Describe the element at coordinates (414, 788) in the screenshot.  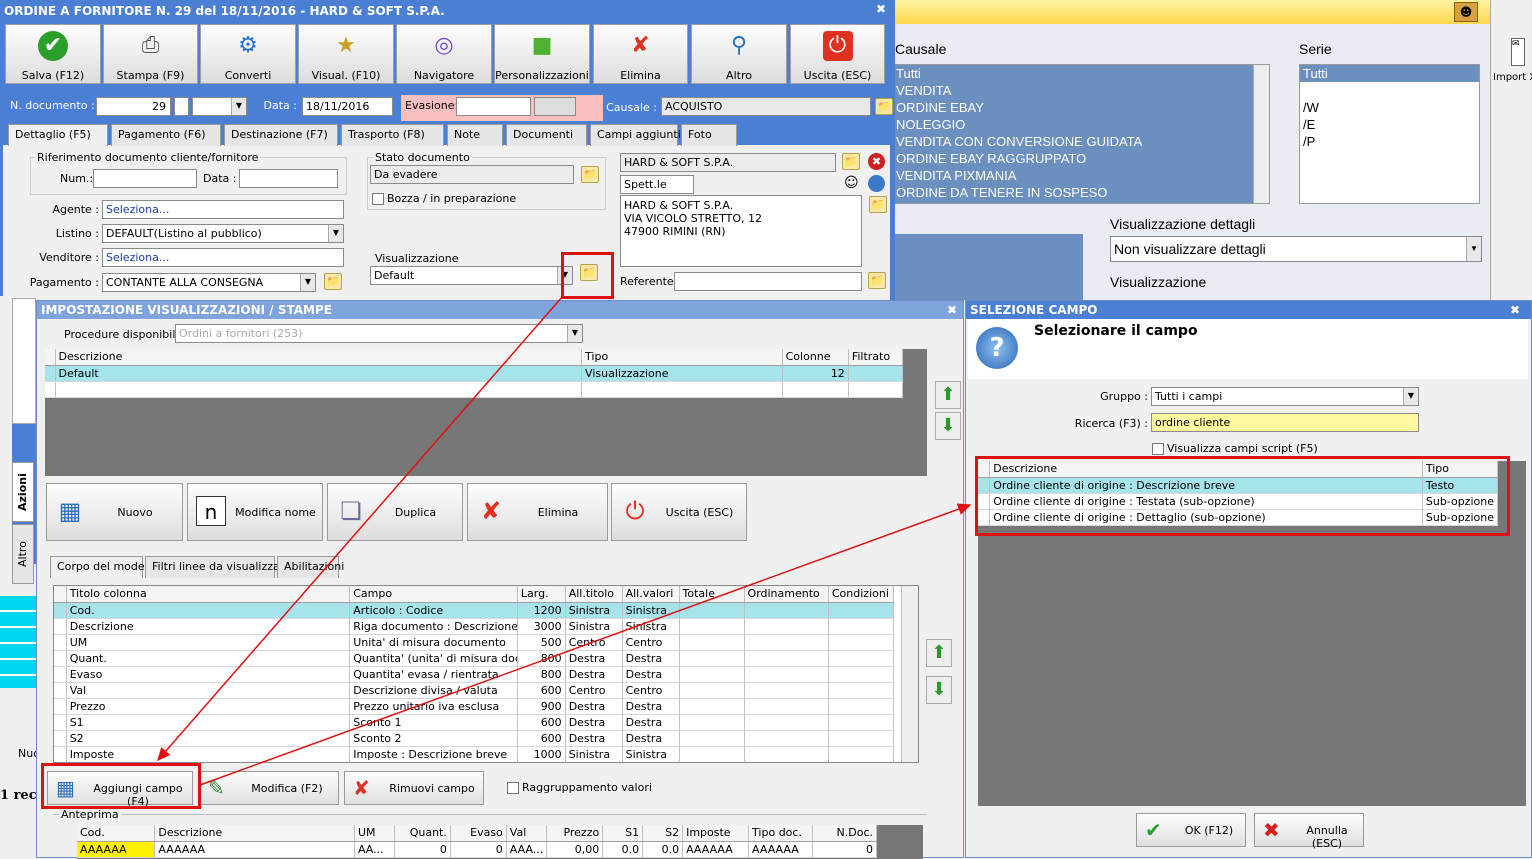
I see `rimuovi-campo-button: ✘ Rimuovi campo` at that location.